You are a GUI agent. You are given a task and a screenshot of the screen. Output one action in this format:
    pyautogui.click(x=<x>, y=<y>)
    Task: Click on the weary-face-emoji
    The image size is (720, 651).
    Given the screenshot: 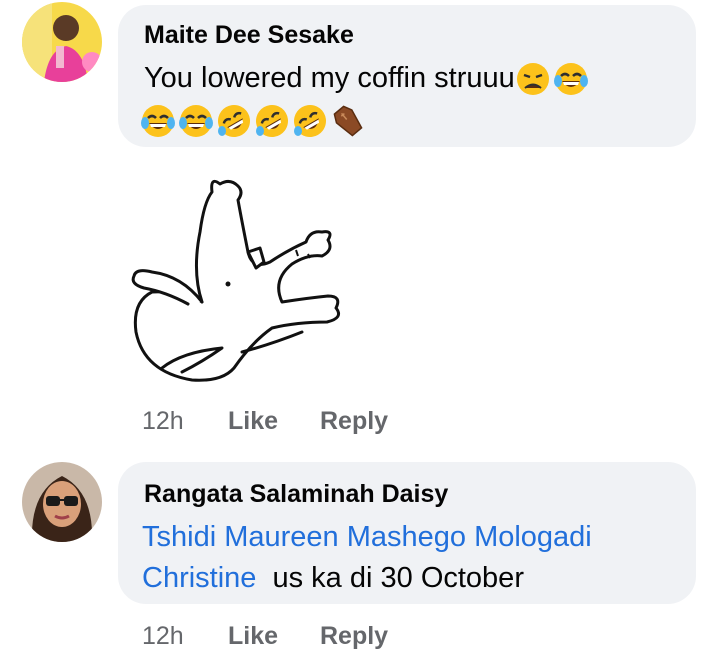 What is the action you would take?
    pyautogui.click(x=533, y=79)
    